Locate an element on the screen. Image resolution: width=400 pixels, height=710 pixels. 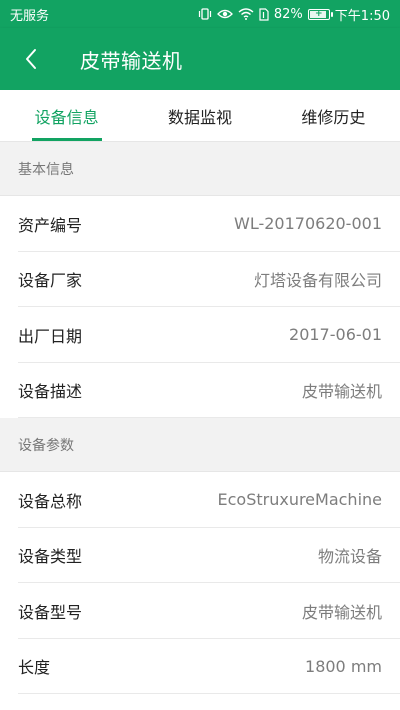
wifi-icon is located at coordinates (246, 14).